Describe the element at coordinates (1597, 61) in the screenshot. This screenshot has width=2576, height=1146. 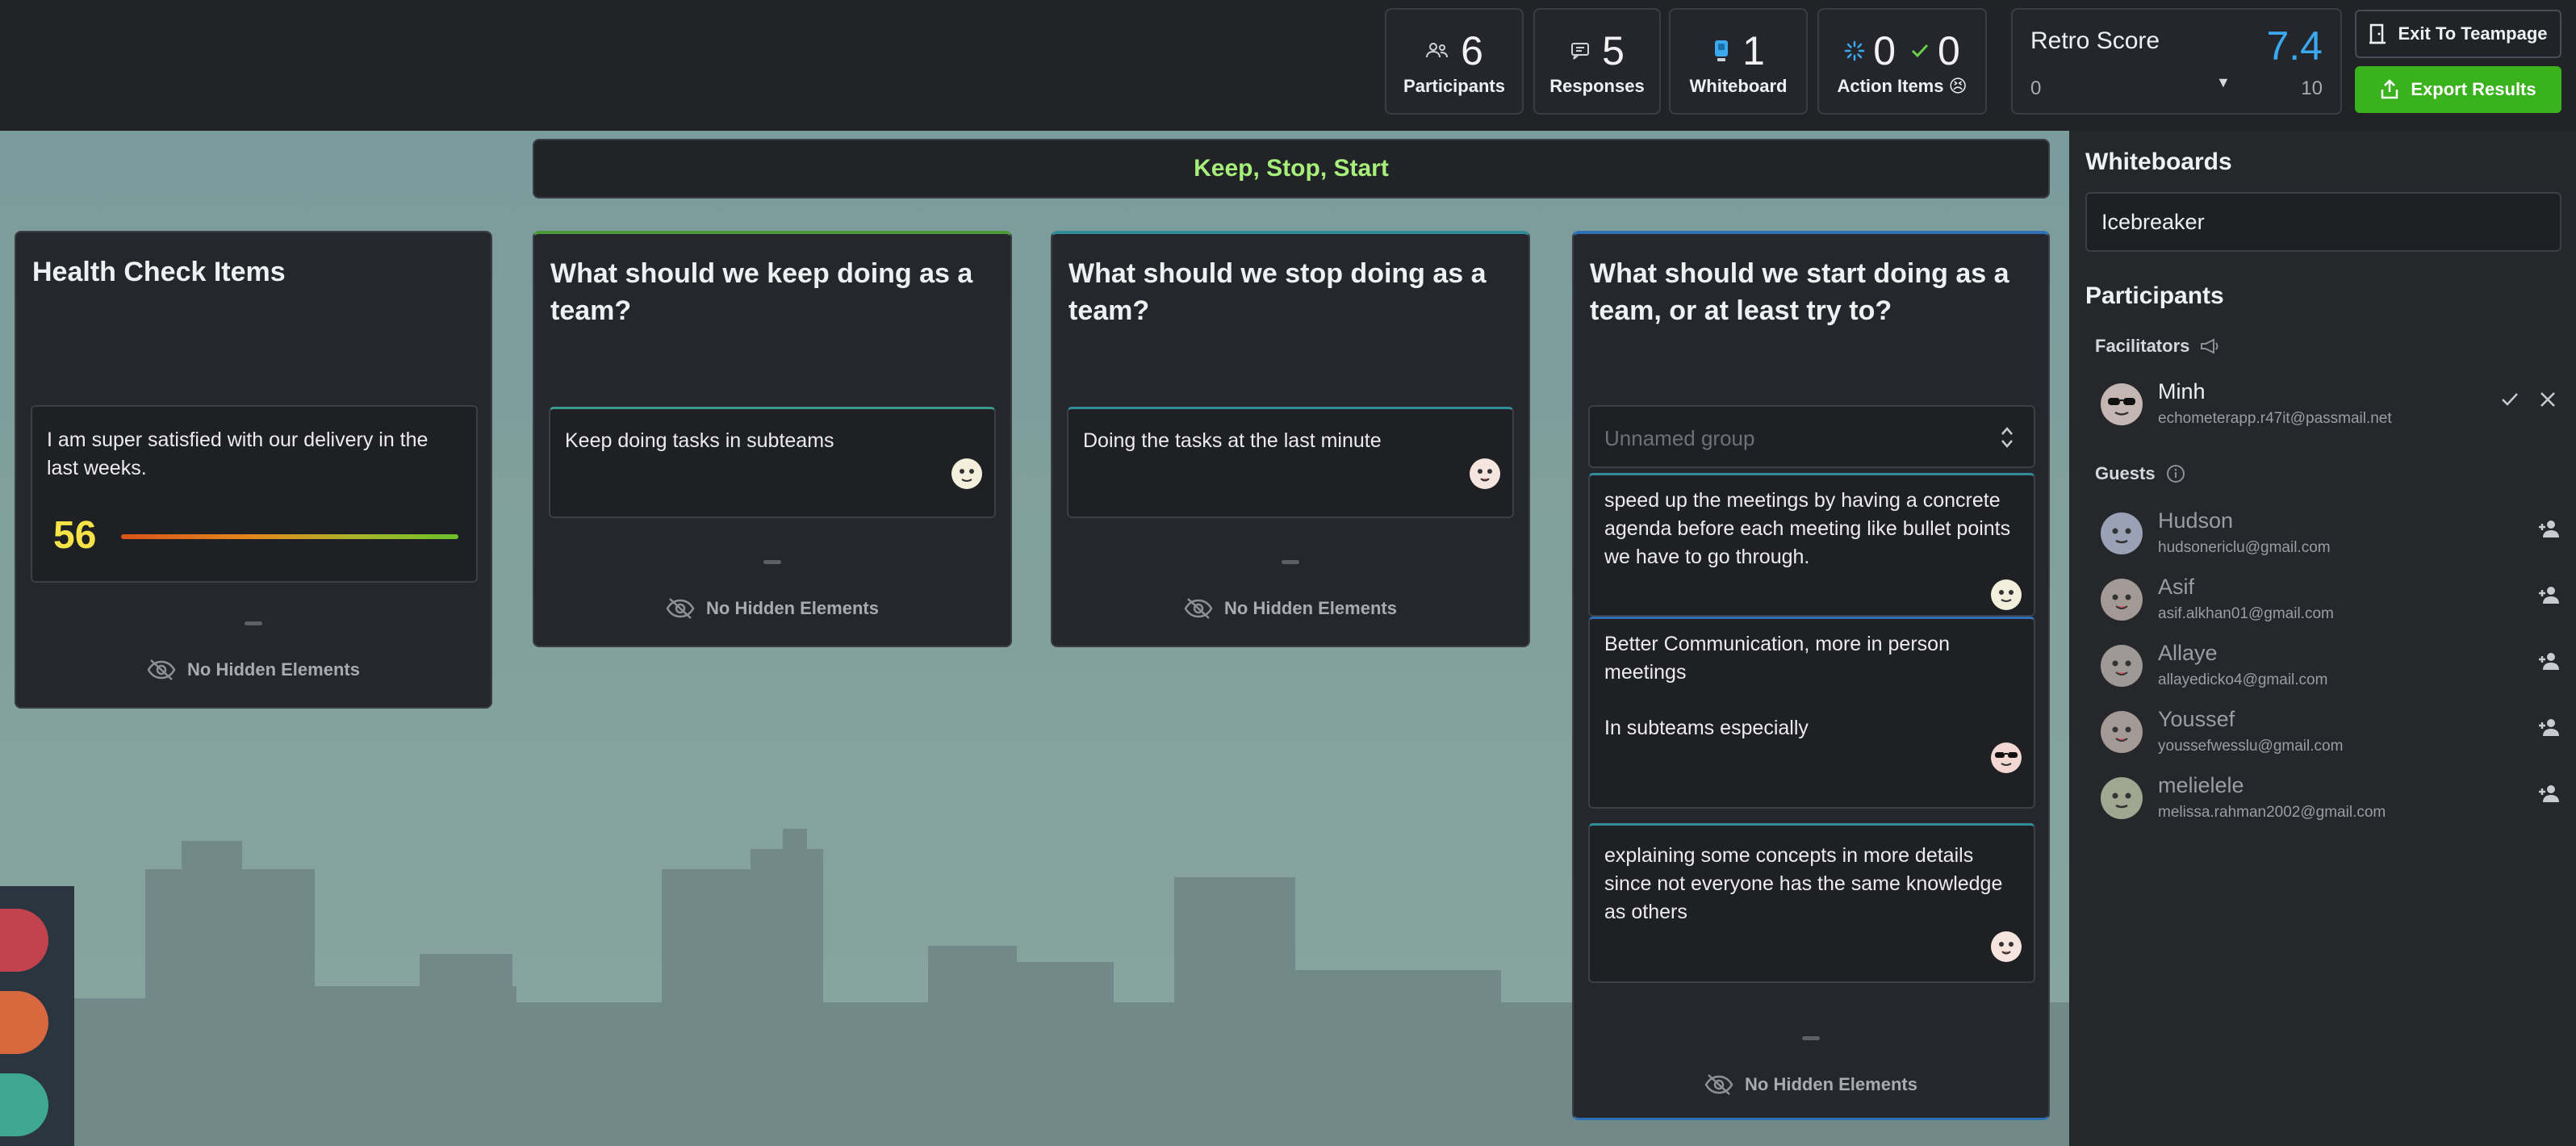
I see `responses-stat: 5 Responses` at that location.